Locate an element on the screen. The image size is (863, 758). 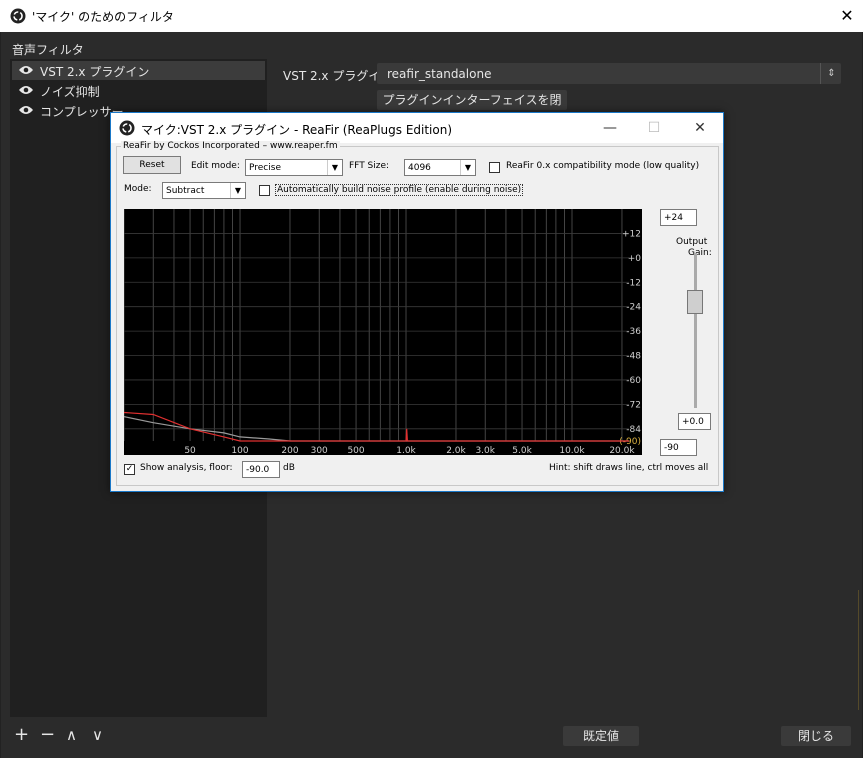
y-tick-label: -48 is located at coordinates (633, 357).